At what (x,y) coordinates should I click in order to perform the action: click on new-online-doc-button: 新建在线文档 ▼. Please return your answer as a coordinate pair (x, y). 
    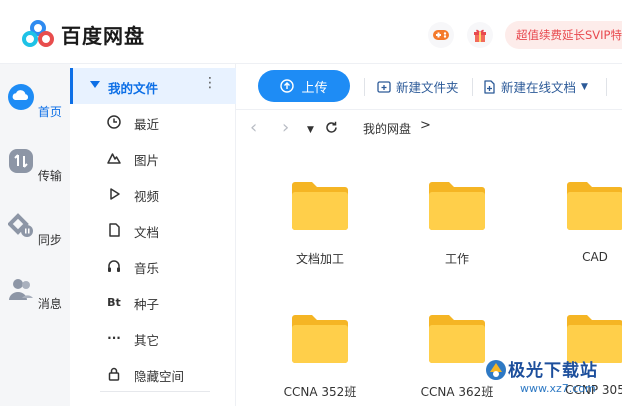
    Looking at the image, I should click on (535, 86).